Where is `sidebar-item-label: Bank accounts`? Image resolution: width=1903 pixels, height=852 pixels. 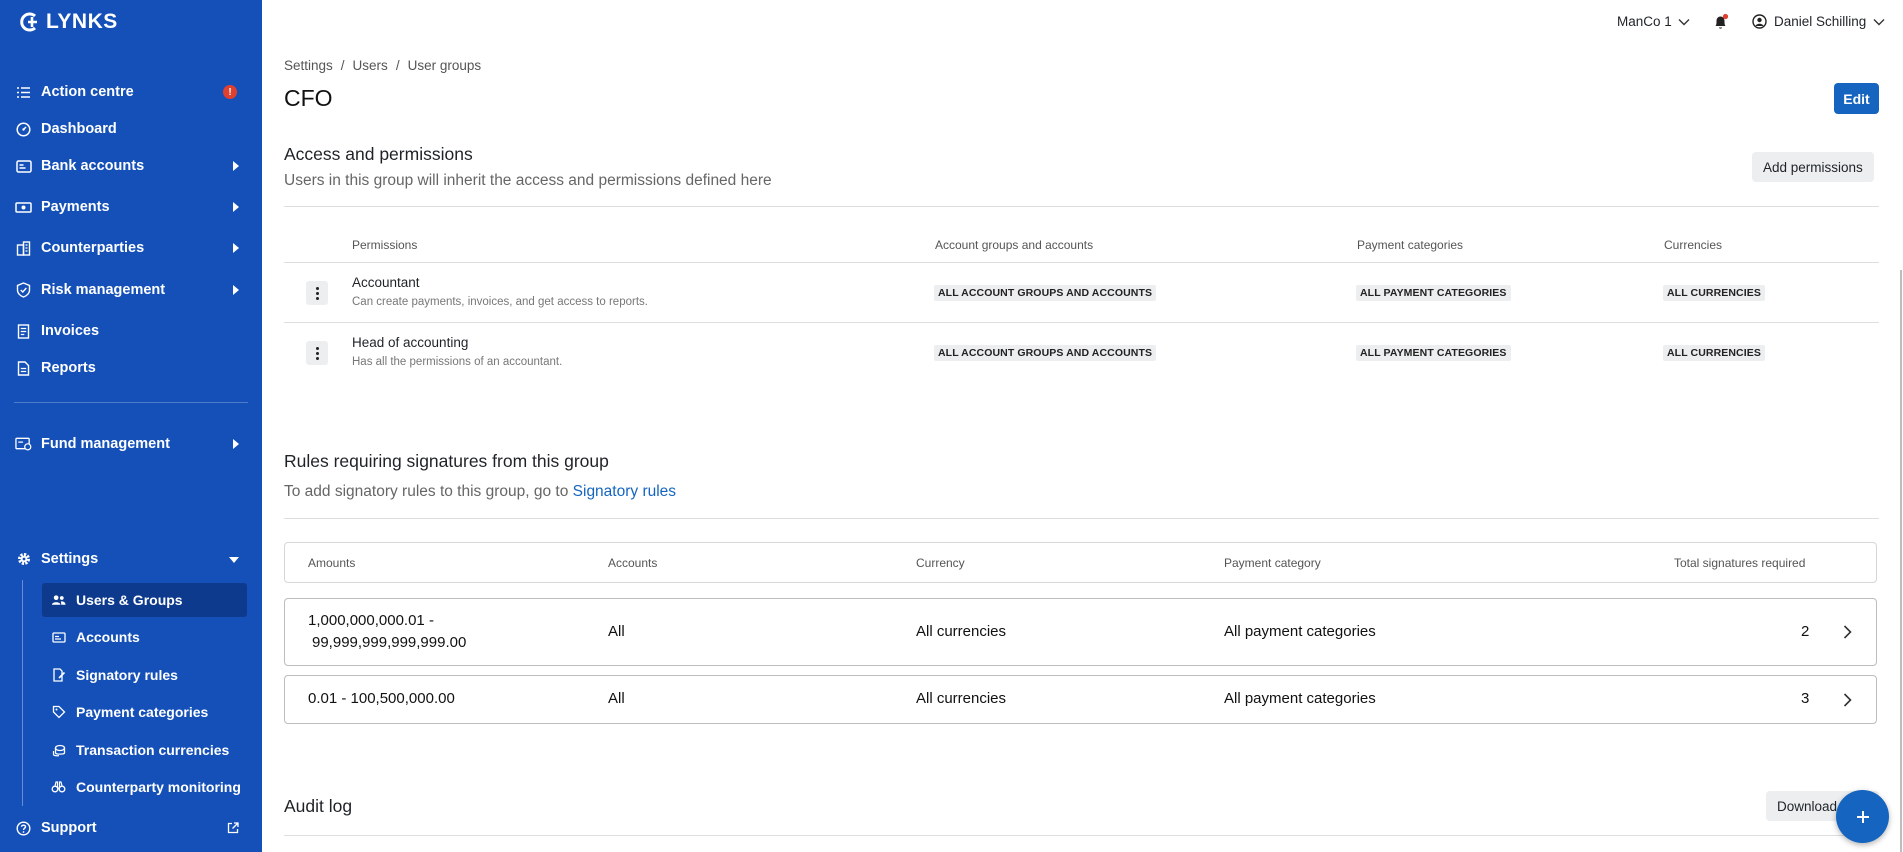 sidebar-item-label: Bank accounts is located at coordinates (93, 166).